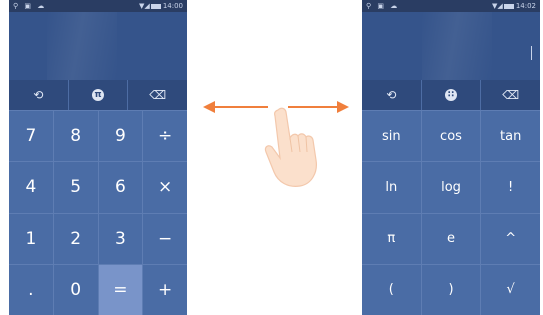  Describe the element at coordinates (120, 289) in the screenshot. I see `key-equals: =` at that location.